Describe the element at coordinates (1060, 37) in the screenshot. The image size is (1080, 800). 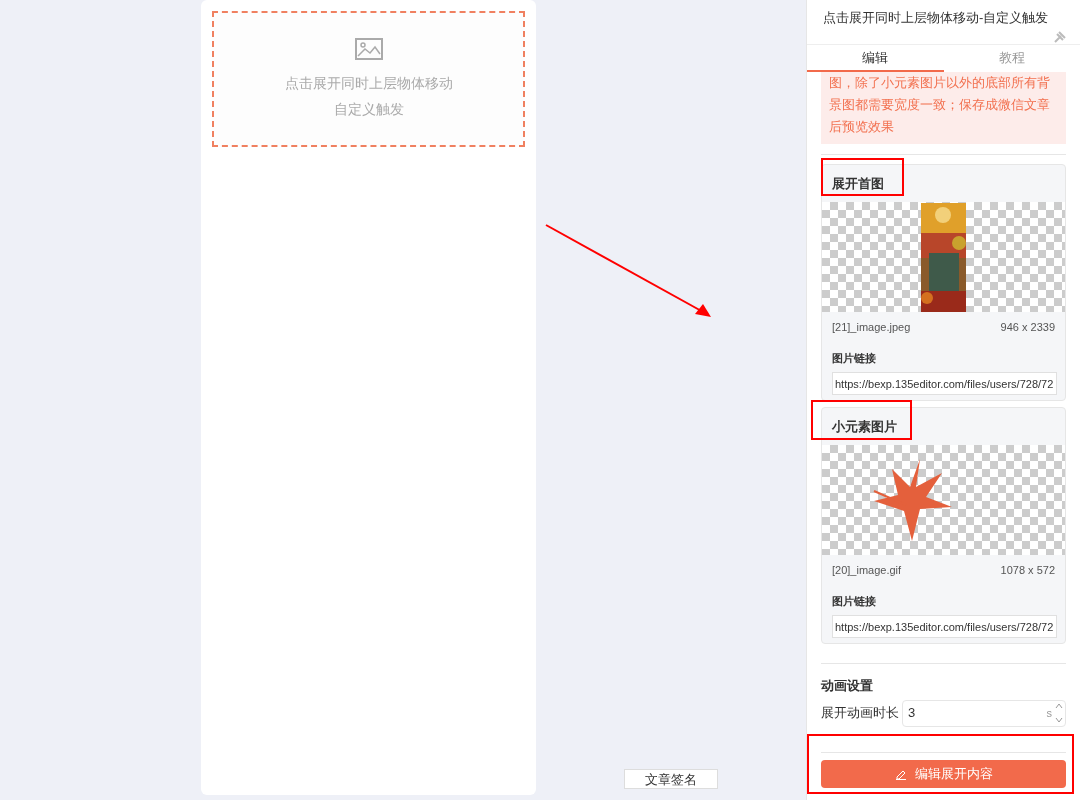
I see `tools-icon` at that location.